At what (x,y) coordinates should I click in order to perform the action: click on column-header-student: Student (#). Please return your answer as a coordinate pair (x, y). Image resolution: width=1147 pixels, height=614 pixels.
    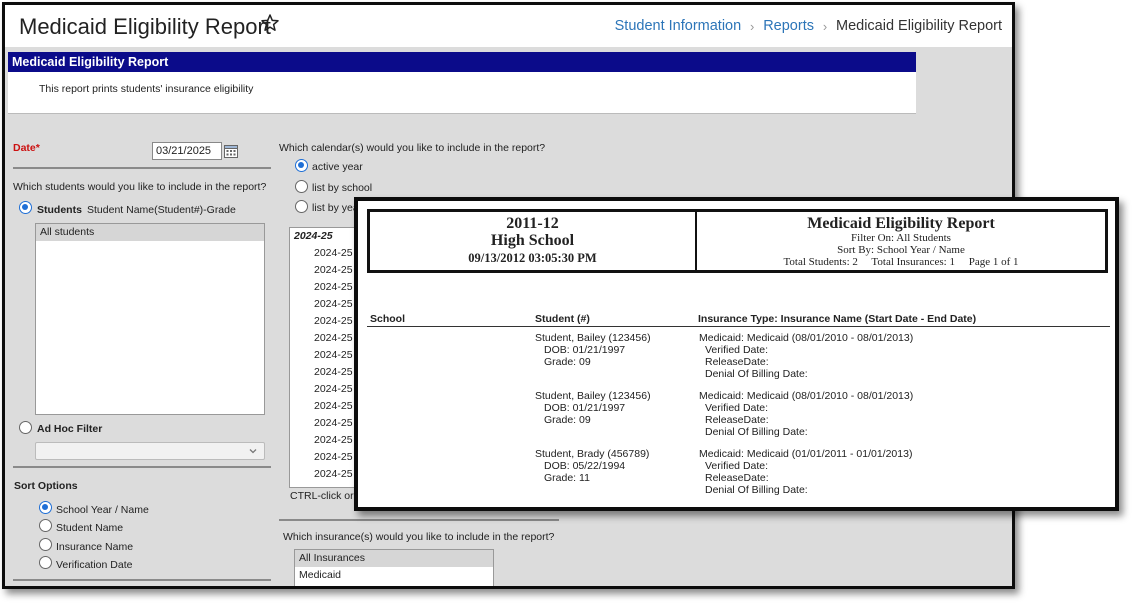
    Looking at the image, I should click on (562, 319).